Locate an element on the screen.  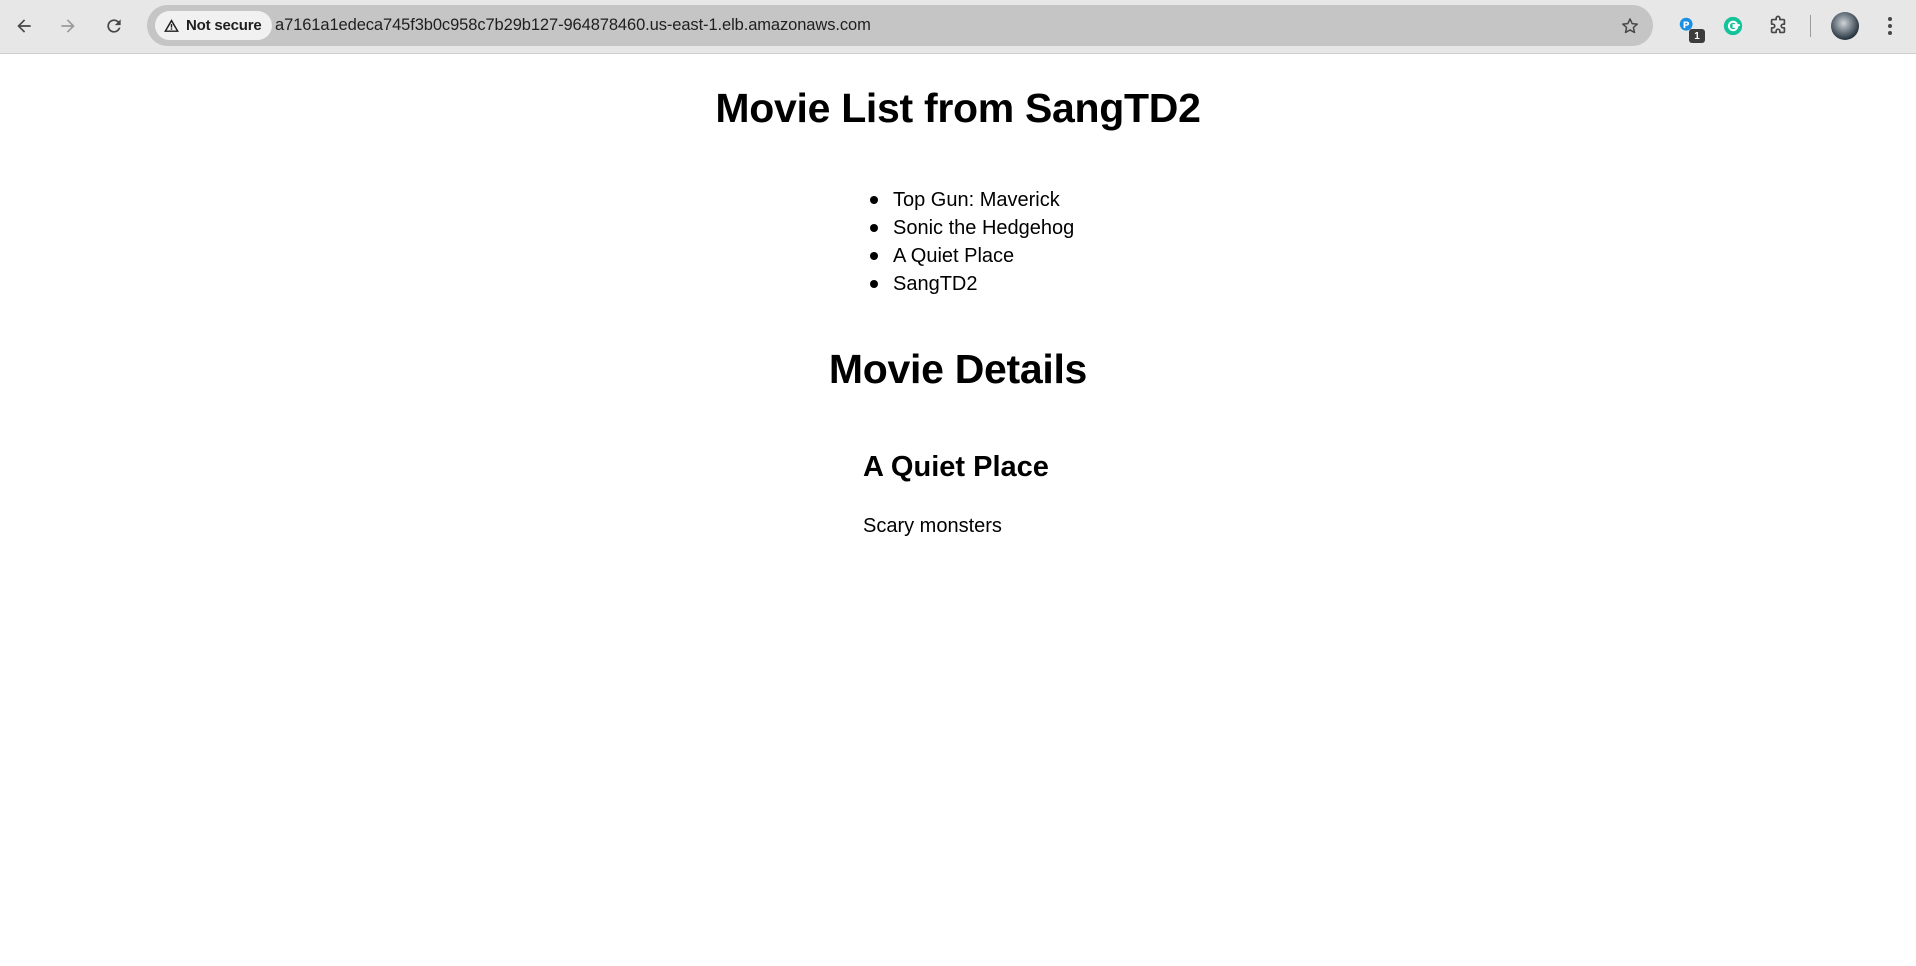
site-security-chip: Not secure is located at coordinates (213, 25).